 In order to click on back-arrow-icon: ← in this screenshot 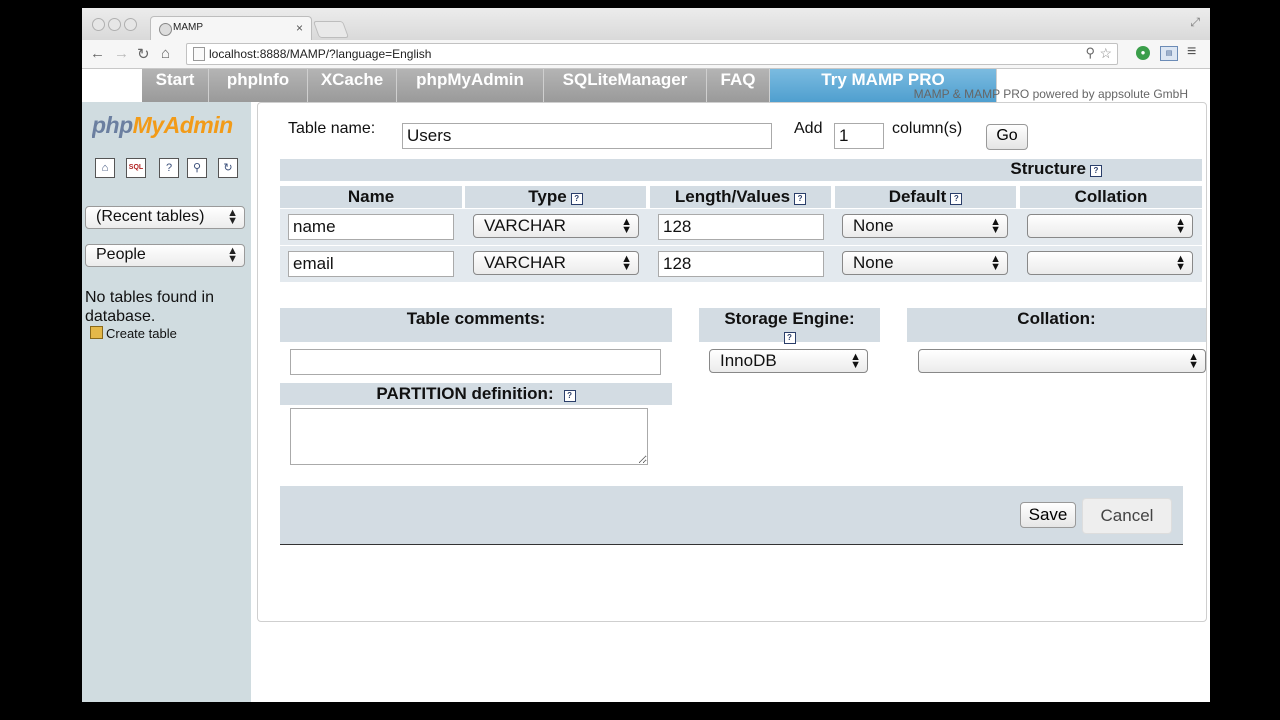, I will do `click(97, 53)`.